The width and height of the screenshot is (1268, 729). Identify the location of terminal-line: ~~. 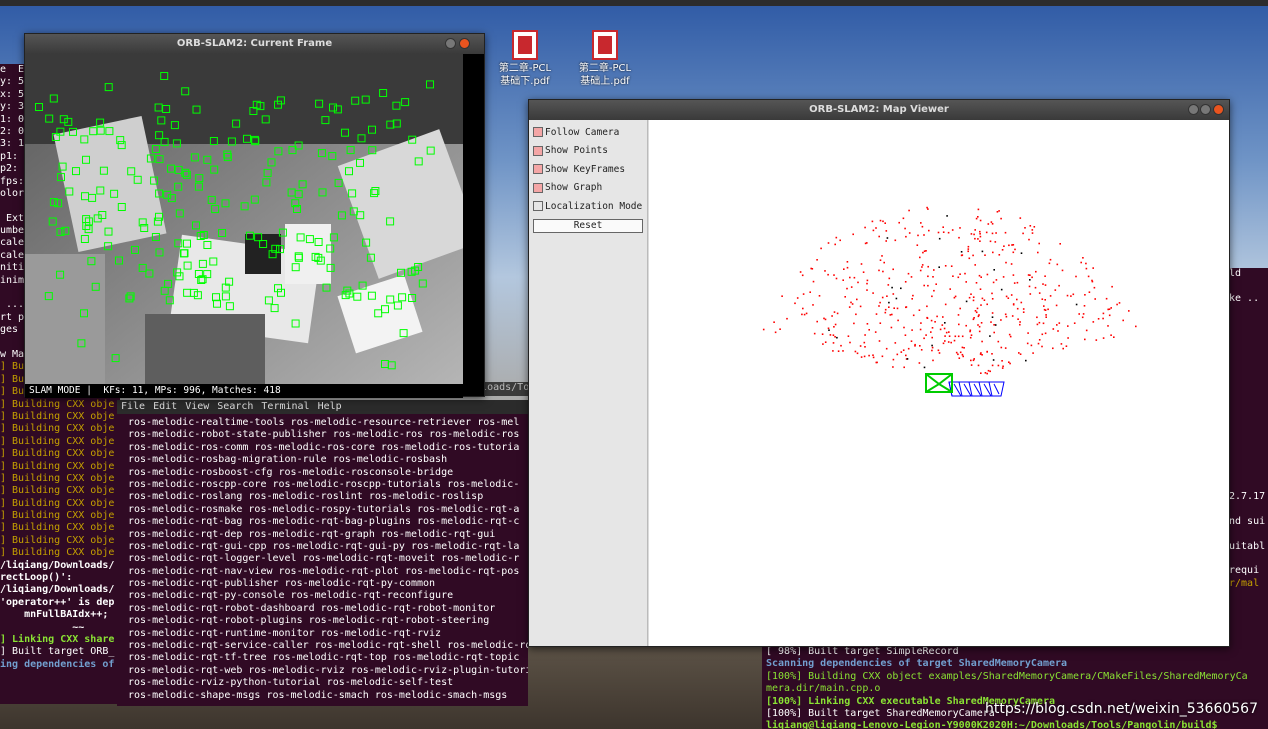
(42, 627).